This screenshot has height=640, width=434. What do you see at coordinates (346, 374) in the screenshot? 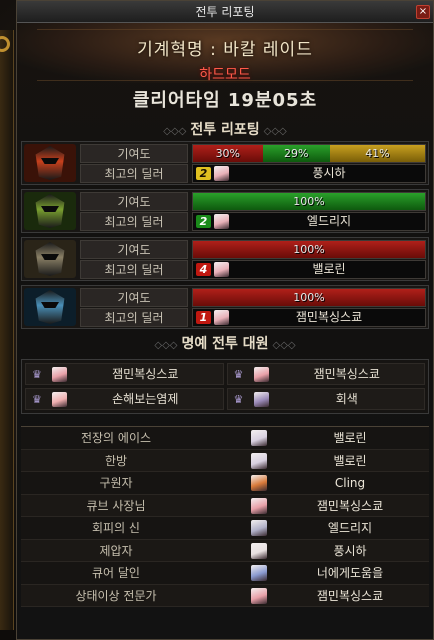
I see `mvp-member-name: 잼민복싱스쿄` at bounding box center [346, 374].